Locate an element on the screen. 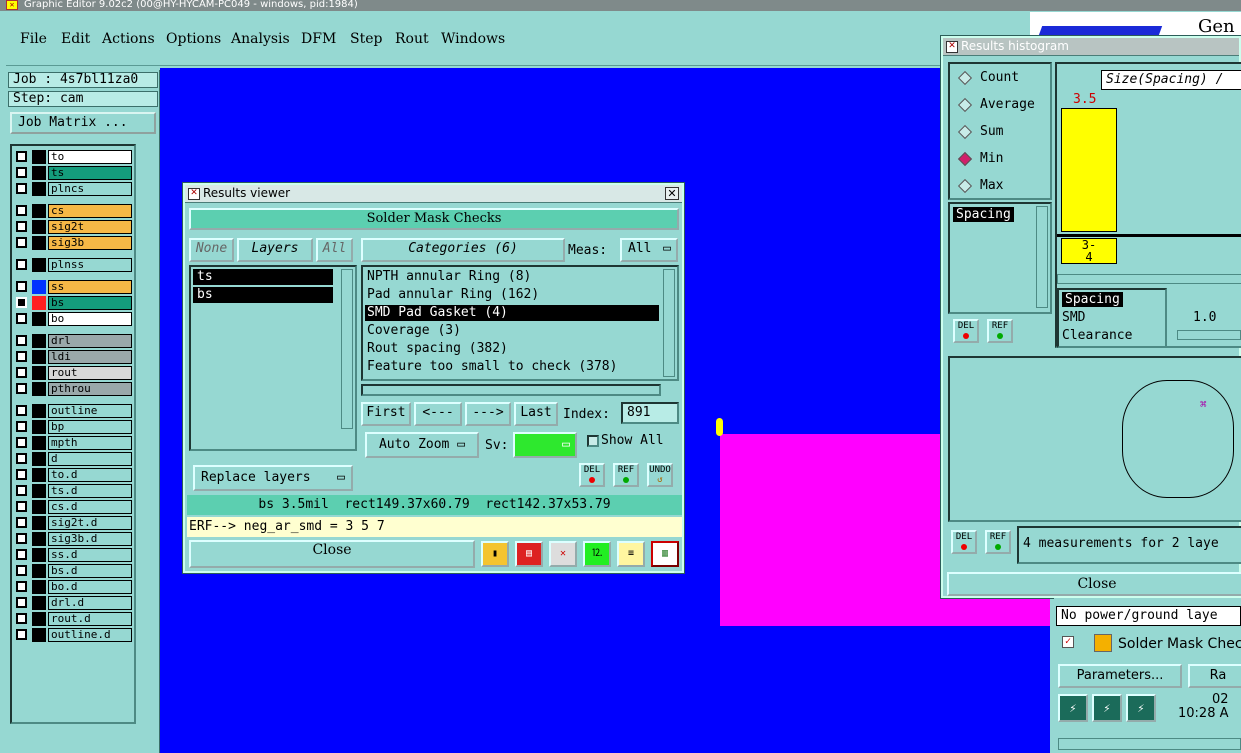 This screenshot has height=753, width=1241. layer-name: pthrou is located at coordinates (90, 389).